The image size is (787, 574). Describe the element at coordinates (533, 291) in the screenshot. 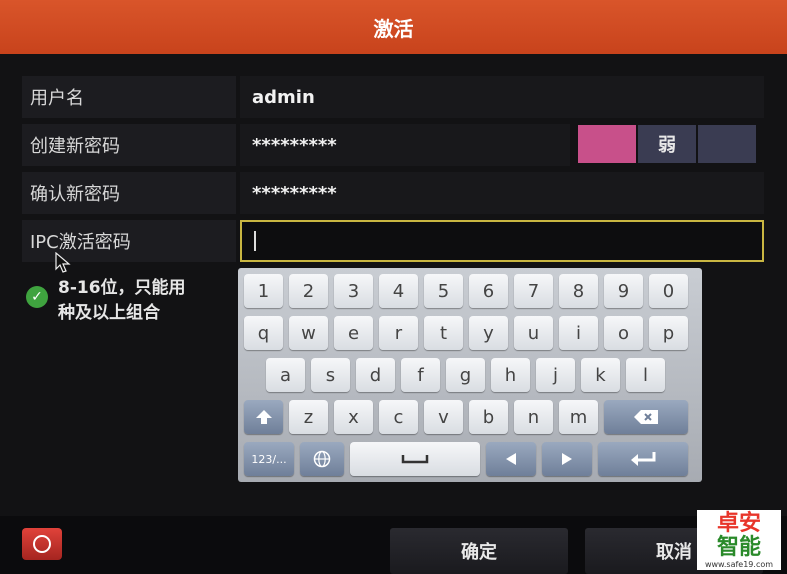

I see `key: 7` at that location.